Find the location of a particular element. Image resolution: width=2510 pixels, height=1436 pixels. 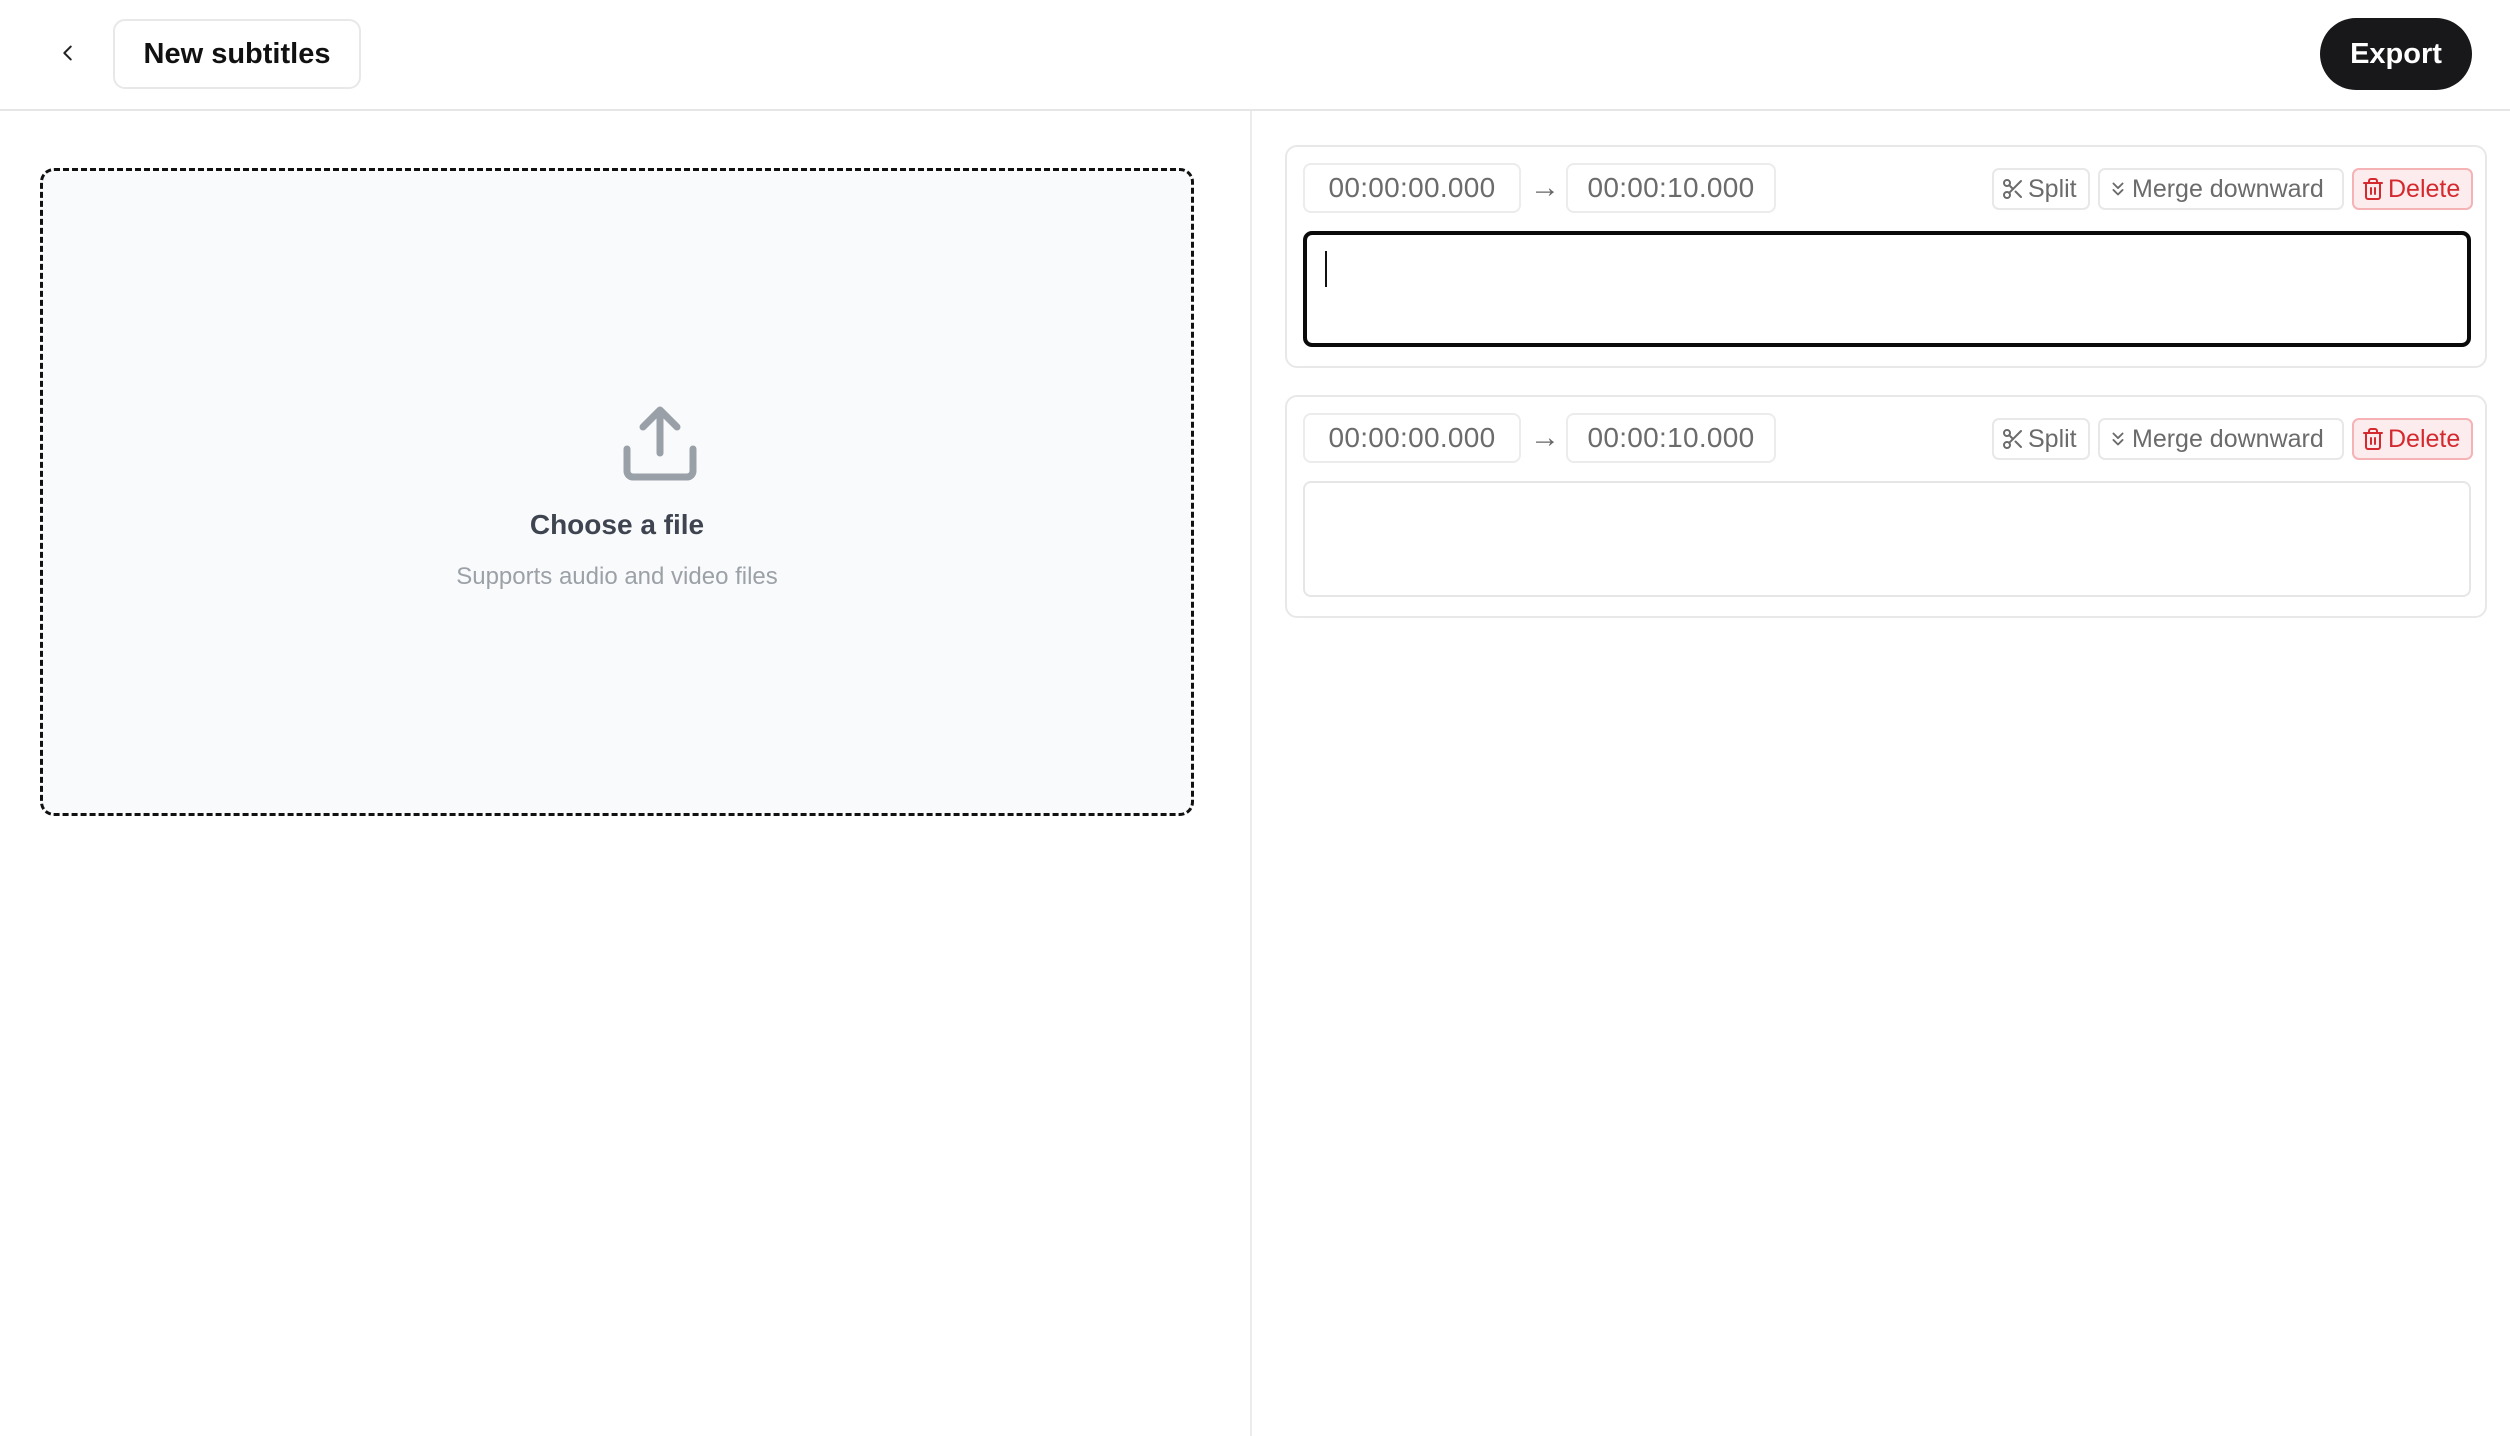

chevron-left-icon is located at coordinates (67, 53).